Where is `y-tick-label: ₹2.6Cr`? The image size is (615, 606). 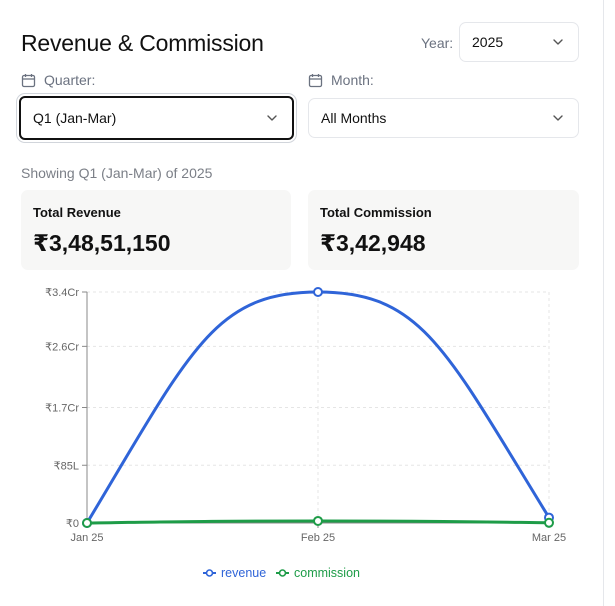
y-tick-label: ₹2.6Cr is located at coordinates (62, 347).